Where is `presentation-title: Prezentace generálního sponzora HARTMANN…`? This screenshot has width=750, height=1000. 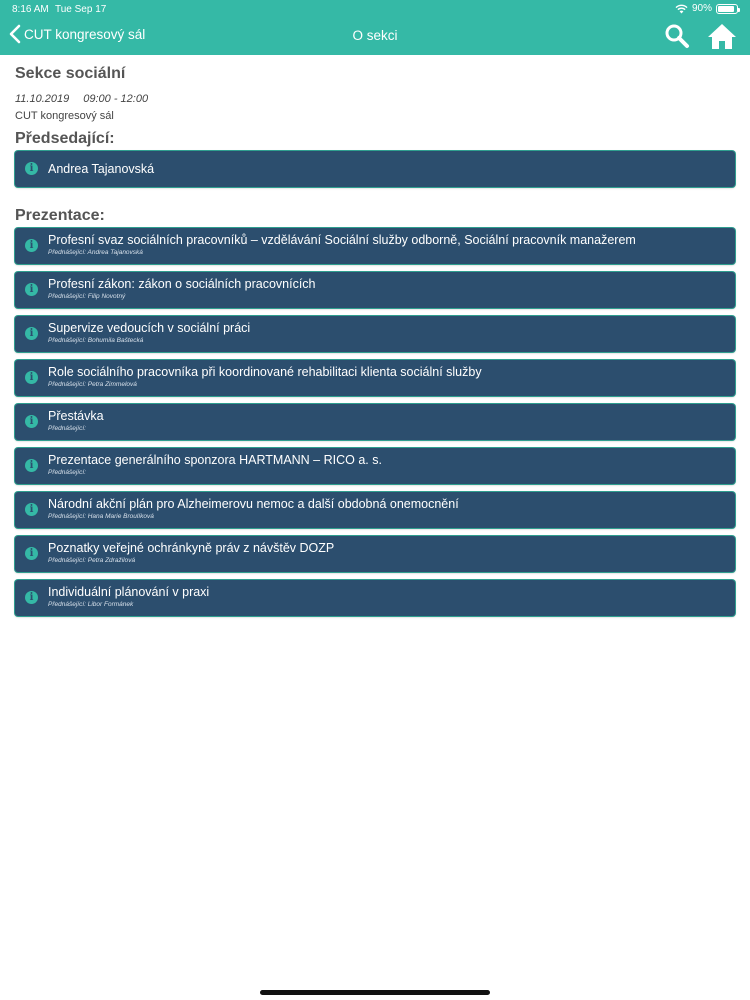
presentation-title: Prezentace generálního sponzora HARTMANN… is located at coordinates (215, 460).